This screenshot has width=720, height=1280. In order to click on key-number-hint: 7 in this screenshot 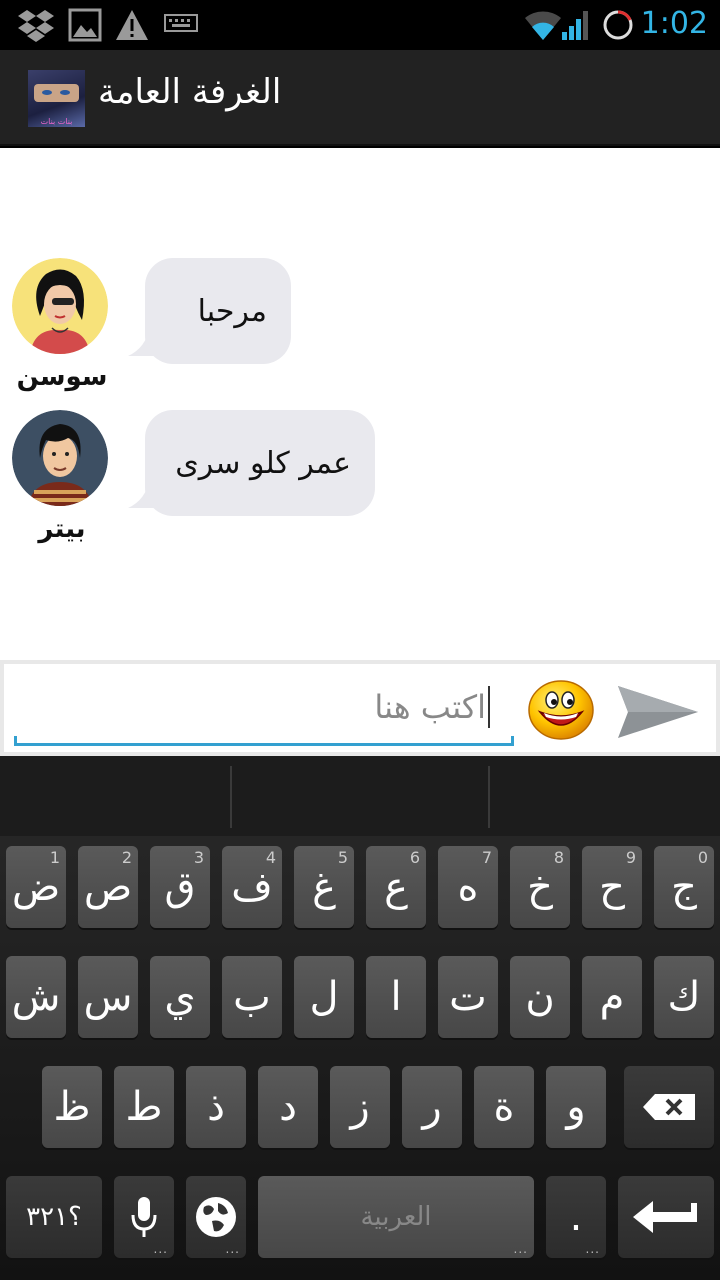, I will do `click(486, 857)`.